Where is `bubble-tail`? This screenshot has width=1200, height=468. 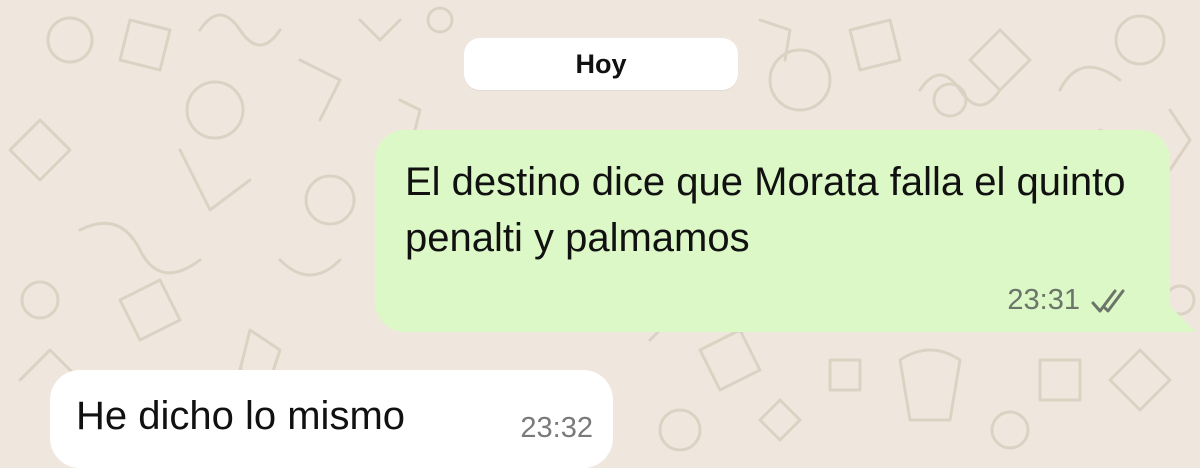
bubble-tail is located at coordinates (1179, 315).